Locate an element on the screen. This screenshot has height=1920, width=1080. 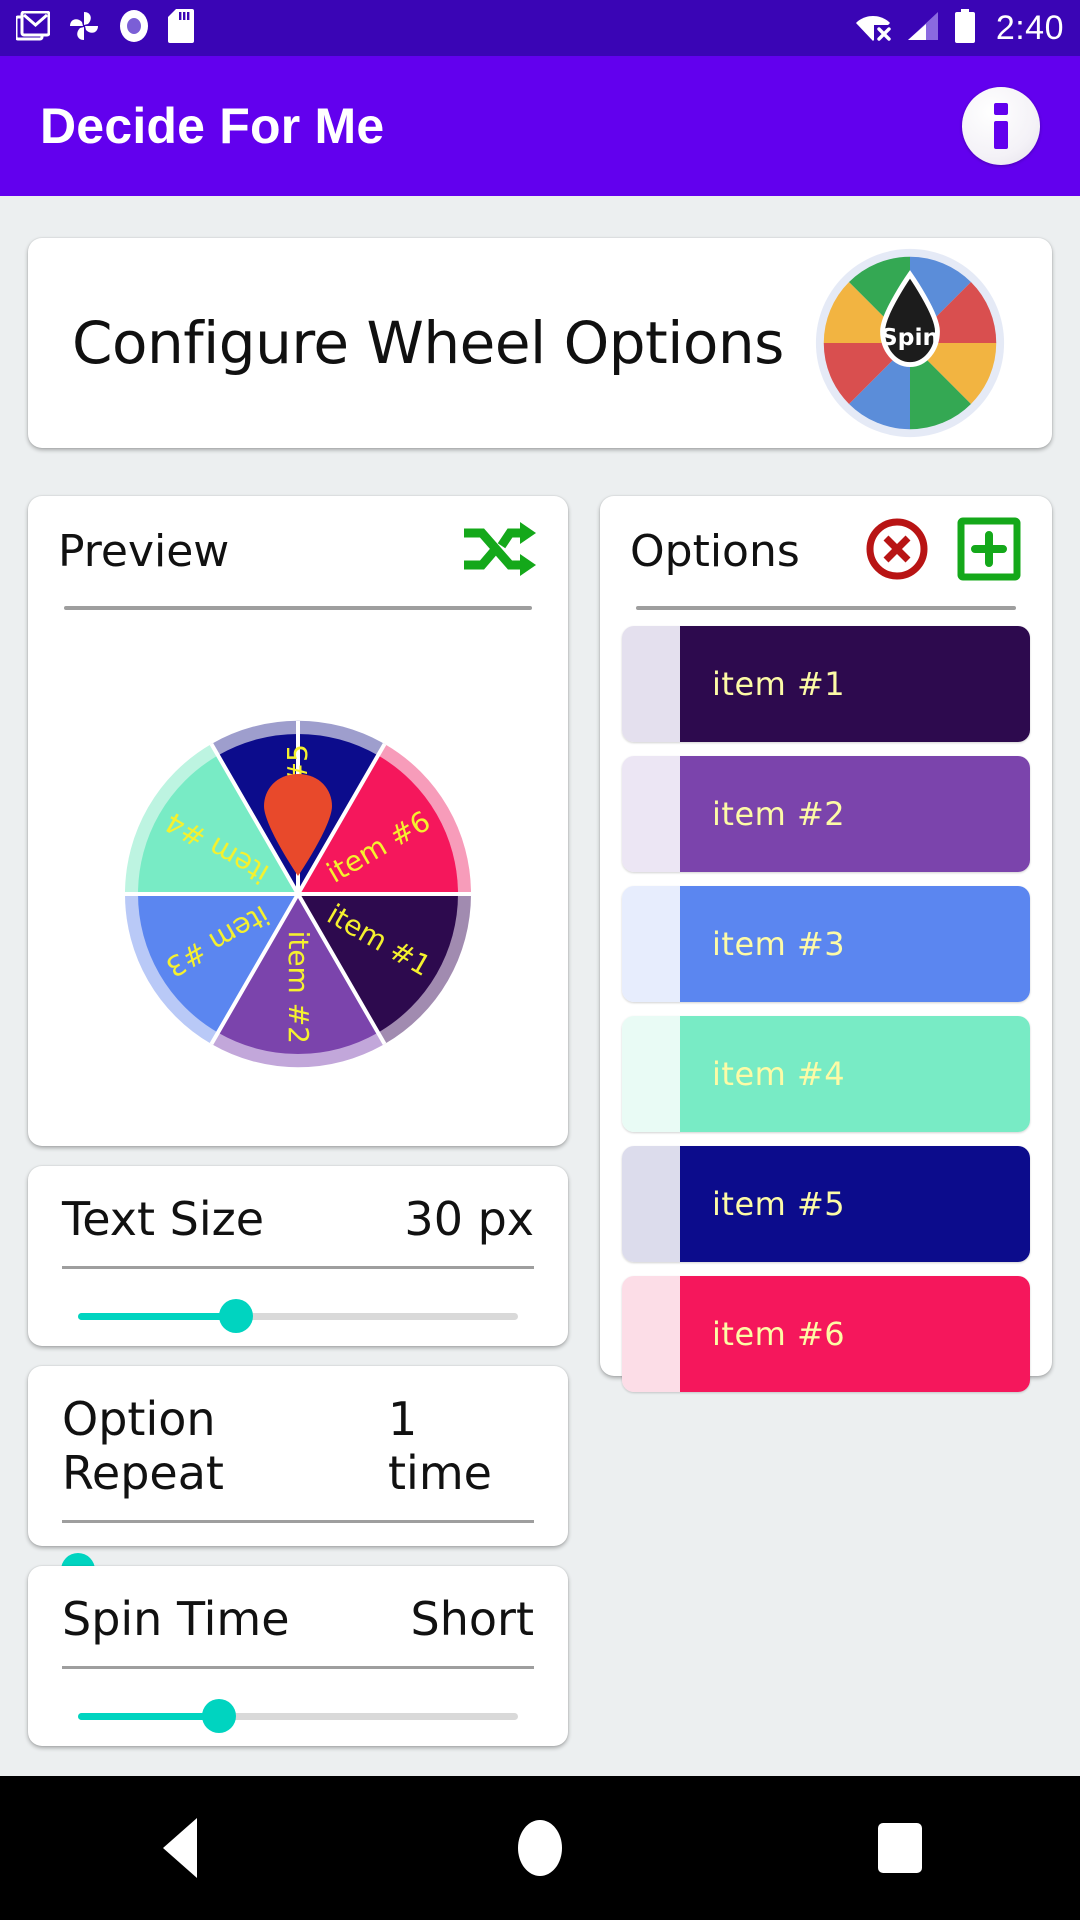
info-button is located at coordinates (1001, 126).